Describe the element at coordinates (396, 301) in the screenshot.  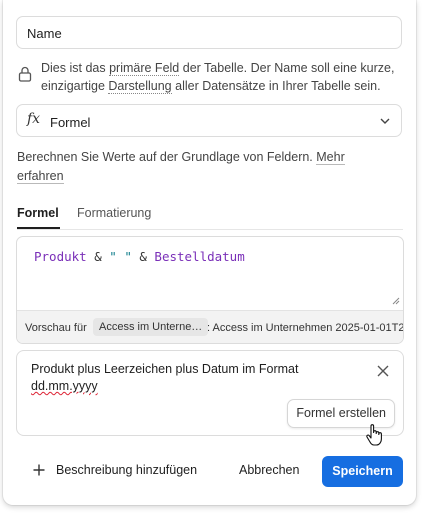
I see `resize-handle-icon` at that location.